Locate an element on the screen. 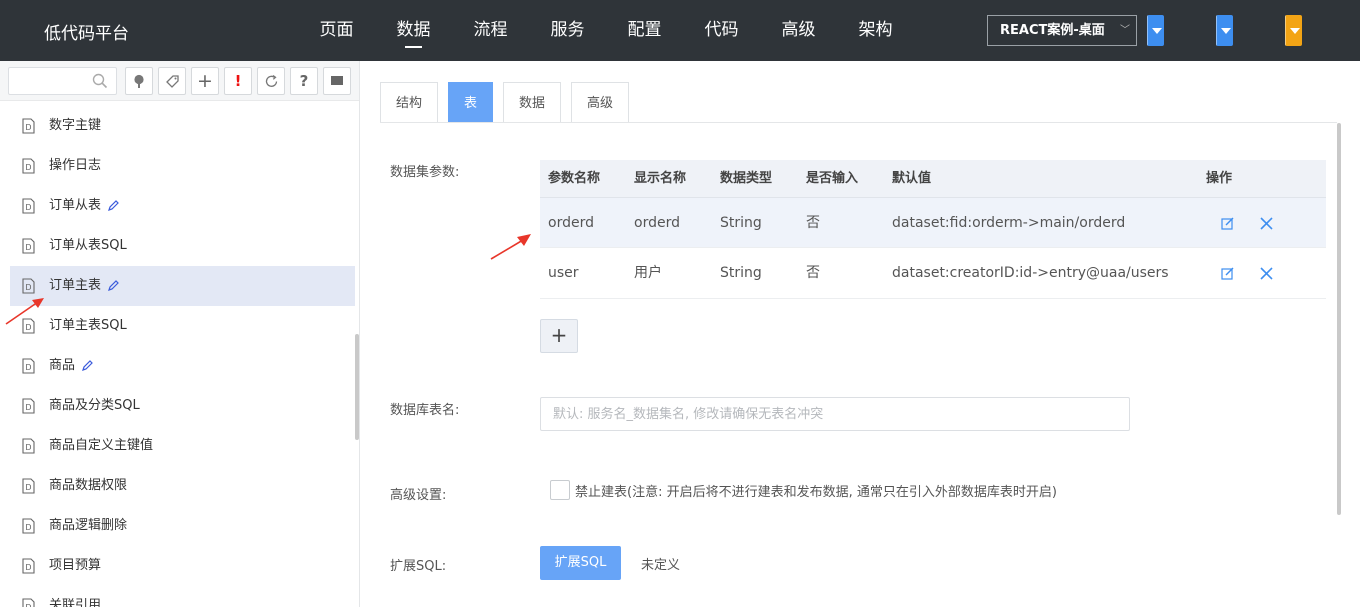 Image resolution: width=1360 pixels, height=607 pixels. tree-item-label: 商品自定义主键值 is located at coordinates (101, 445).